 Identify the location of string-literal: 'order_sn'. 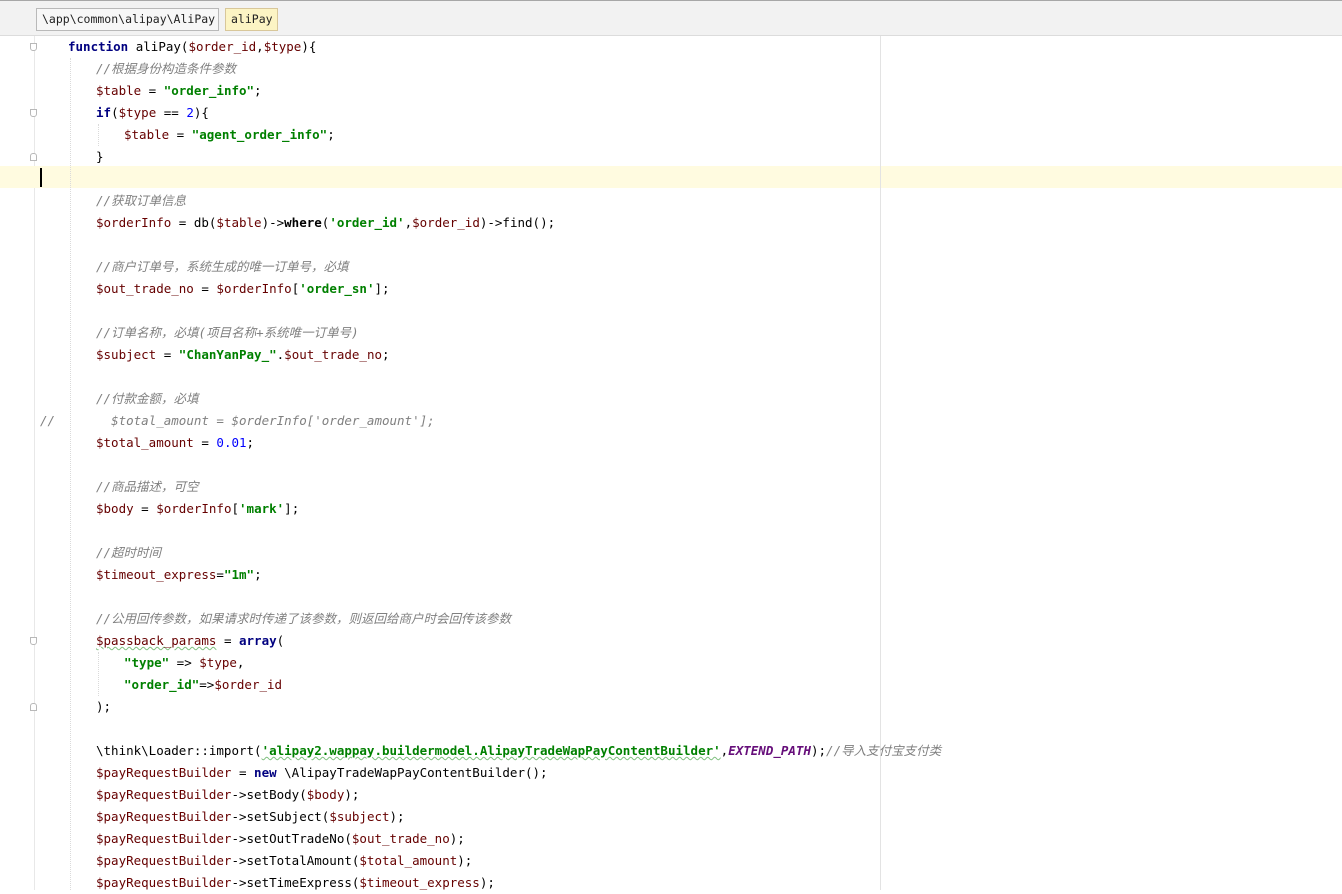
(337, 288).